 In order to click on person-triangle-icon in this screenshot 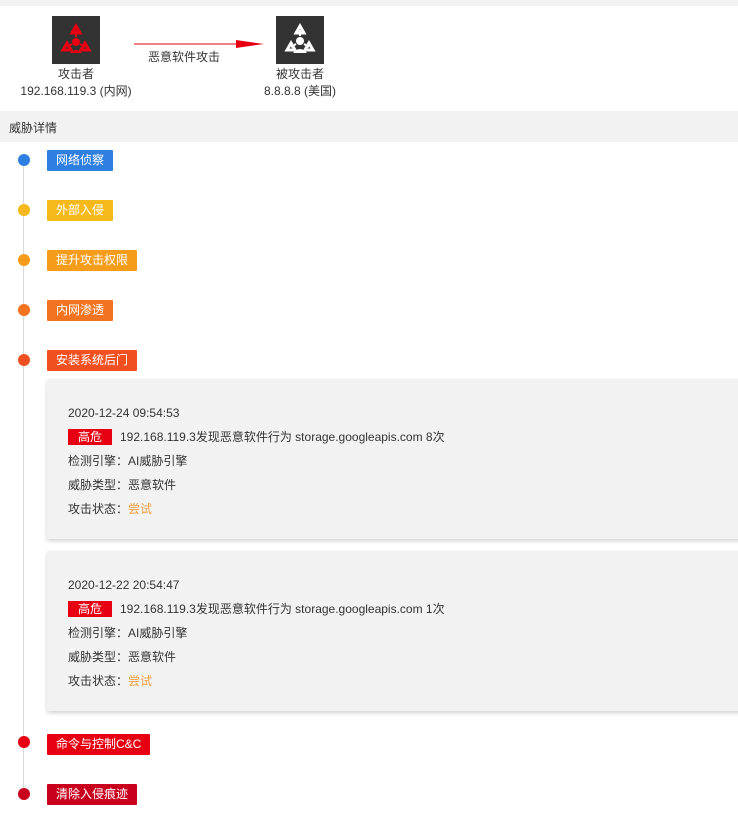, I will do `click(300, 40)`.